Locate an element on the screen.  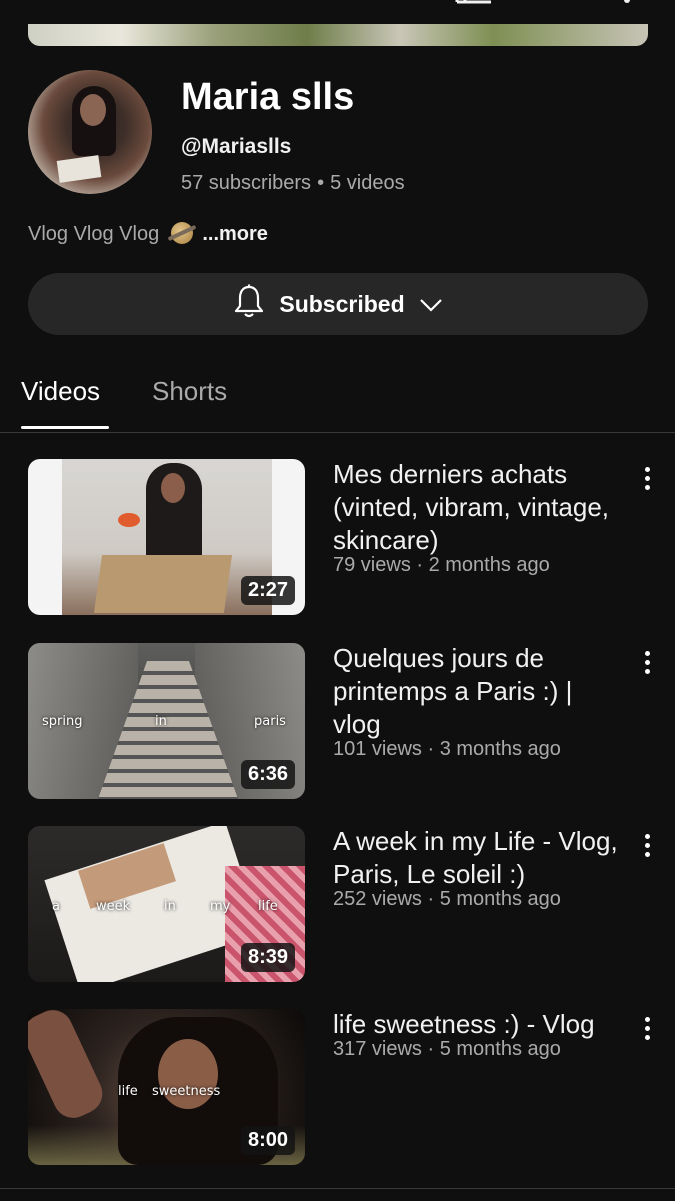
saturn-emoji-icon is located at coordinates (181, 233).